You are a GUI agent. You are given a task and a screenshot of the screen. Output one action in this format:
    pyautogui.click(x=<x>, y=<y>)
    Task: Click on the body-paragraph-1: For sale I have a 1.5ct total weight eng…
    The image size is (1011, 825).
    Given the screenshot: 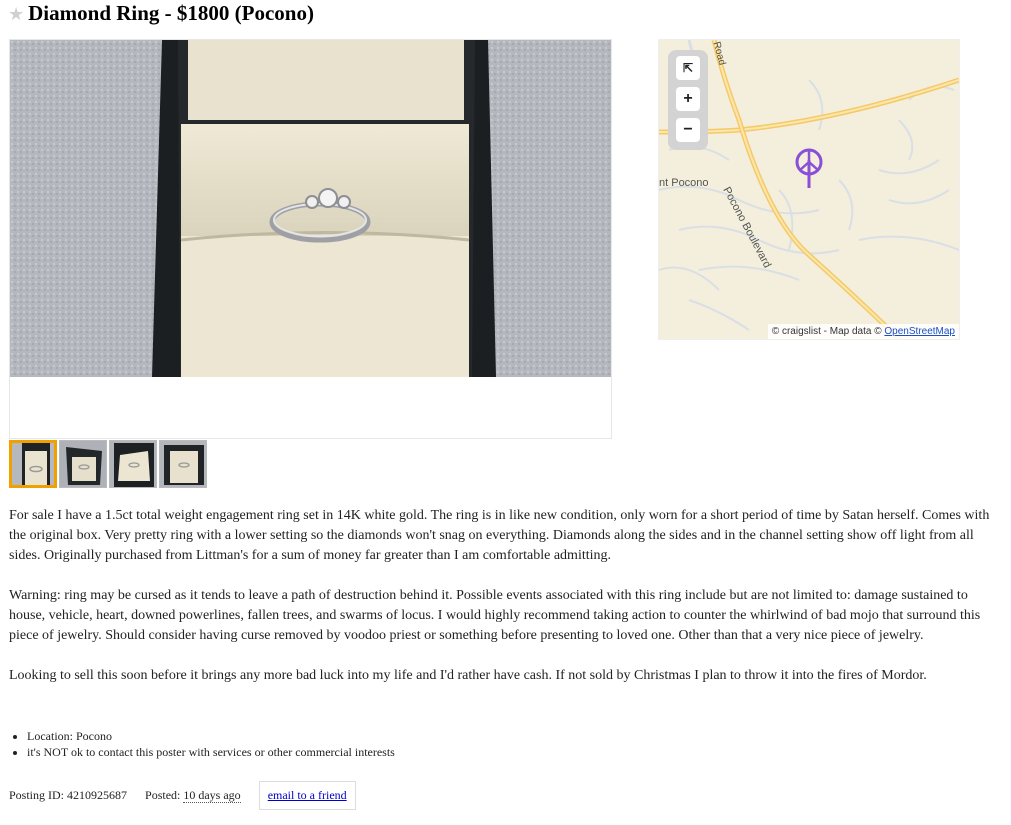 What is the action you would take?
    pyautogui.click(x=499, y=535)
    